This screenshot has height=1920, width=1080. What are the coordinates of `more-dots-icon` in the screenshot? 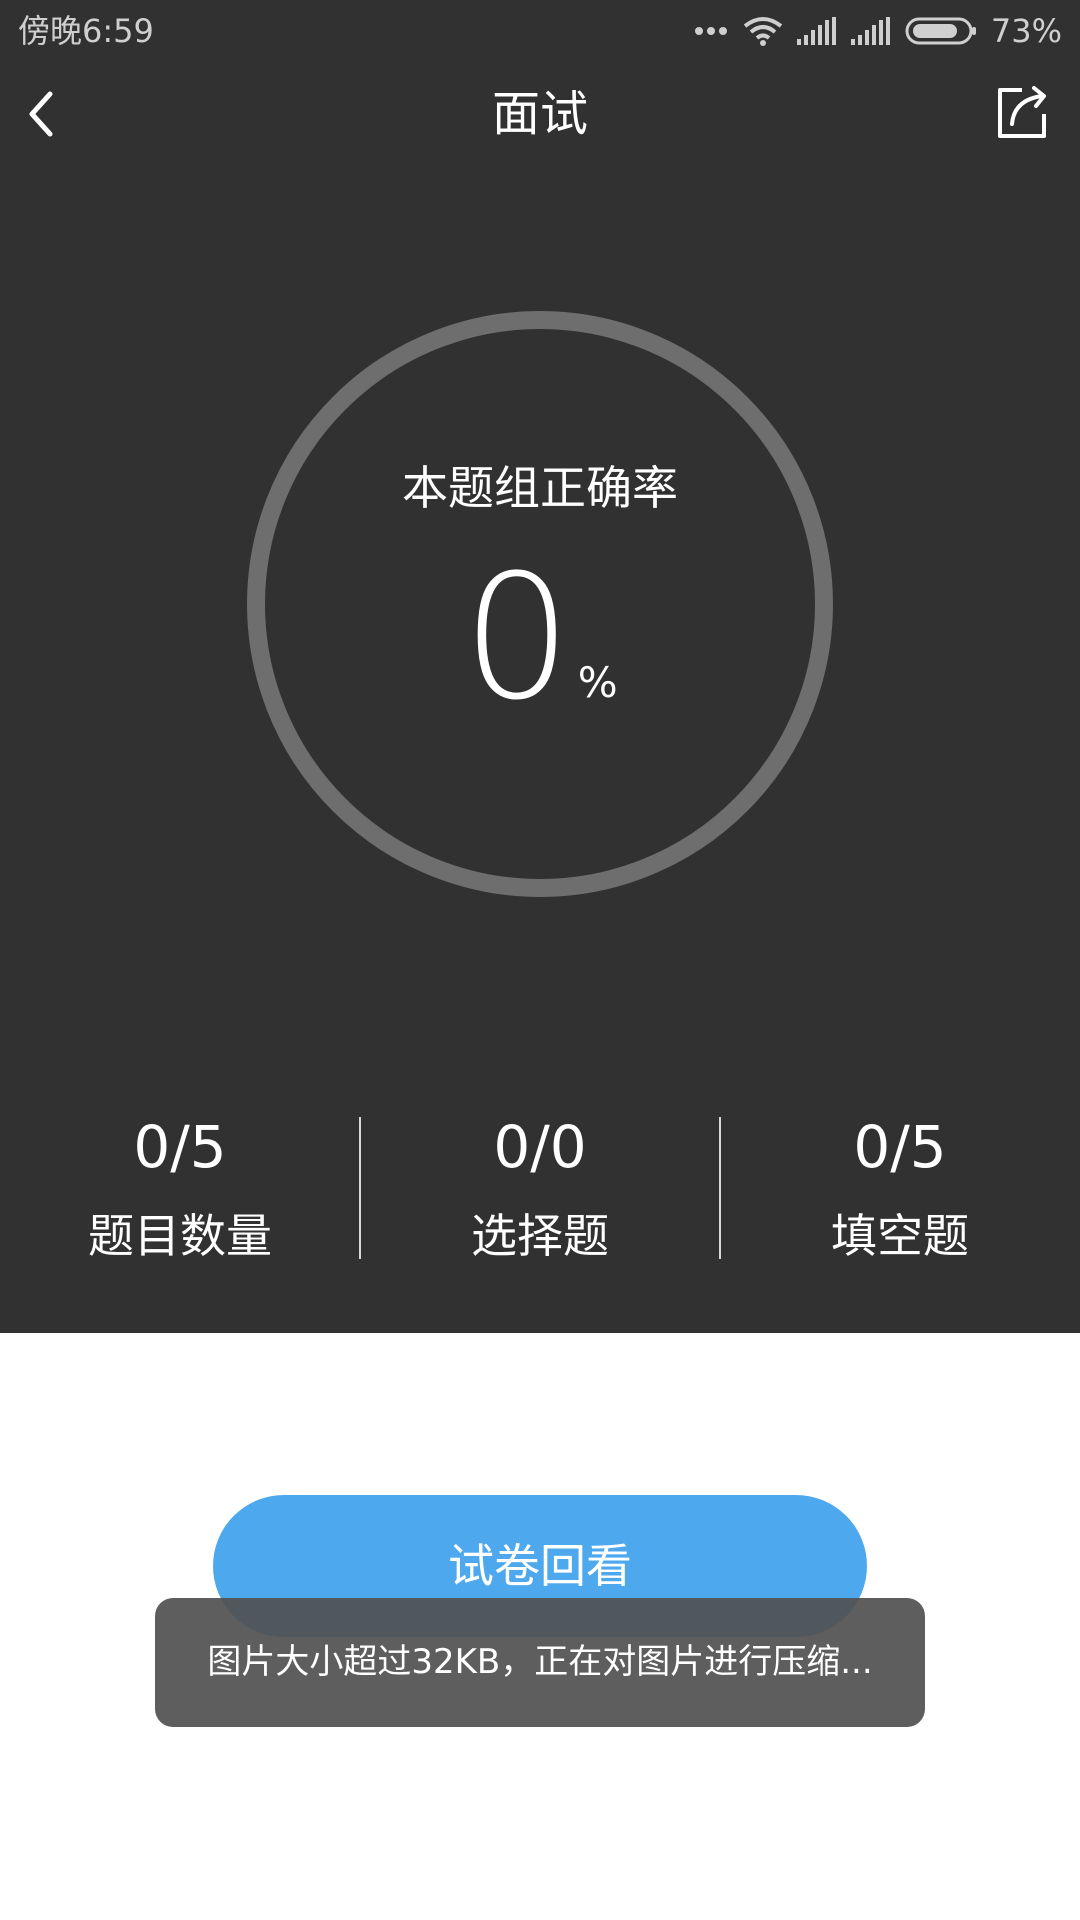 It's located at (711, 31).